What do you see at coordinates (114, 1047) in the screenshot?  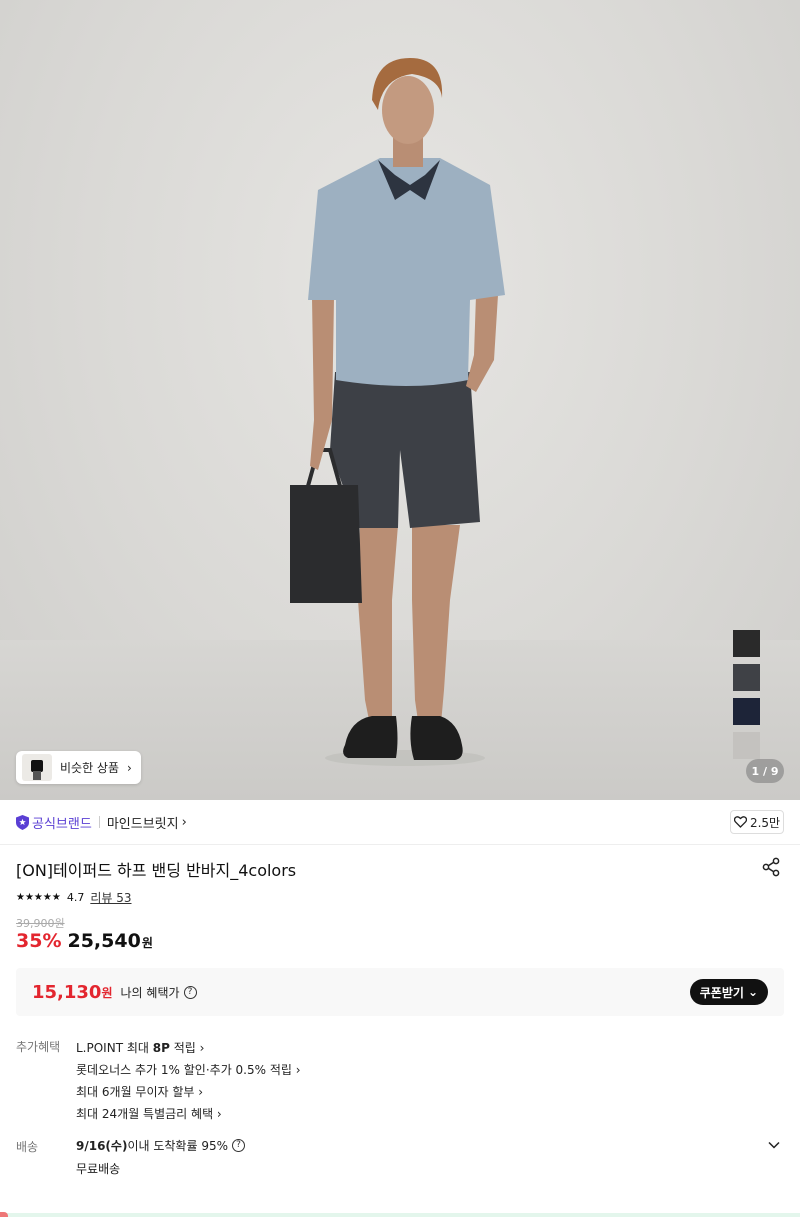 I see `benefit-text: L.POINT 최대` at bounding box center [114, 1047].